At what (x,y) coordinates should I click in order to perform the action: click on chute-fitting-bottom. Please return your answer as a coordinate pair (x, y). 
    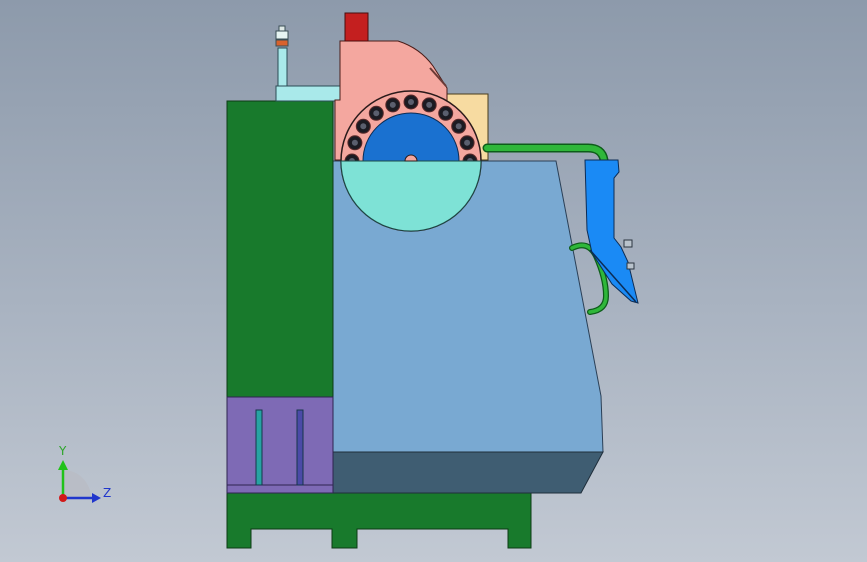
    Looking at the image, I should click on (630, 266).